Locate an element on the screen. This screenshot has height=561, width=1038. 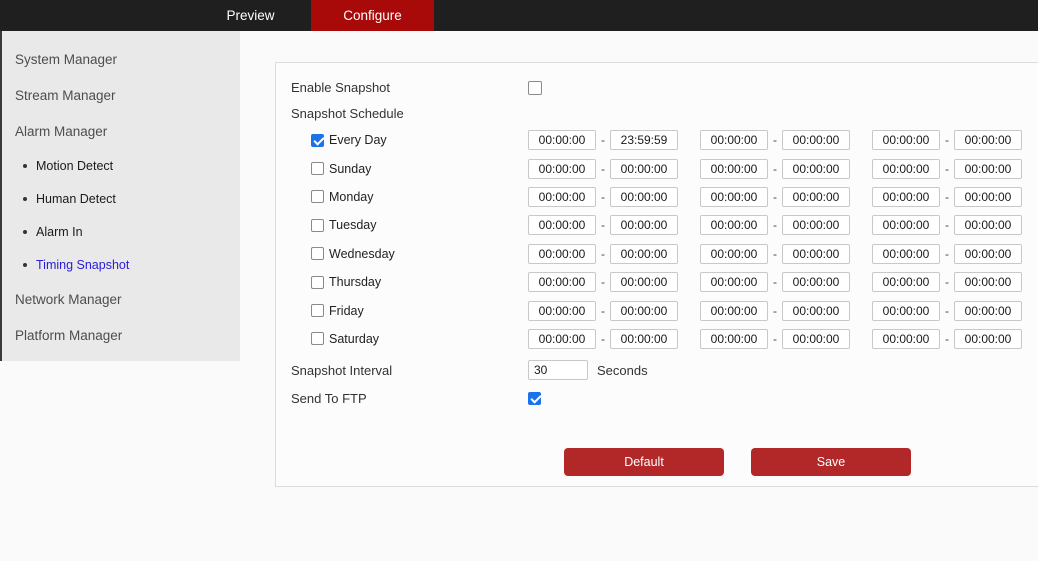
default-button: Default is located at coordinates (644, 462).